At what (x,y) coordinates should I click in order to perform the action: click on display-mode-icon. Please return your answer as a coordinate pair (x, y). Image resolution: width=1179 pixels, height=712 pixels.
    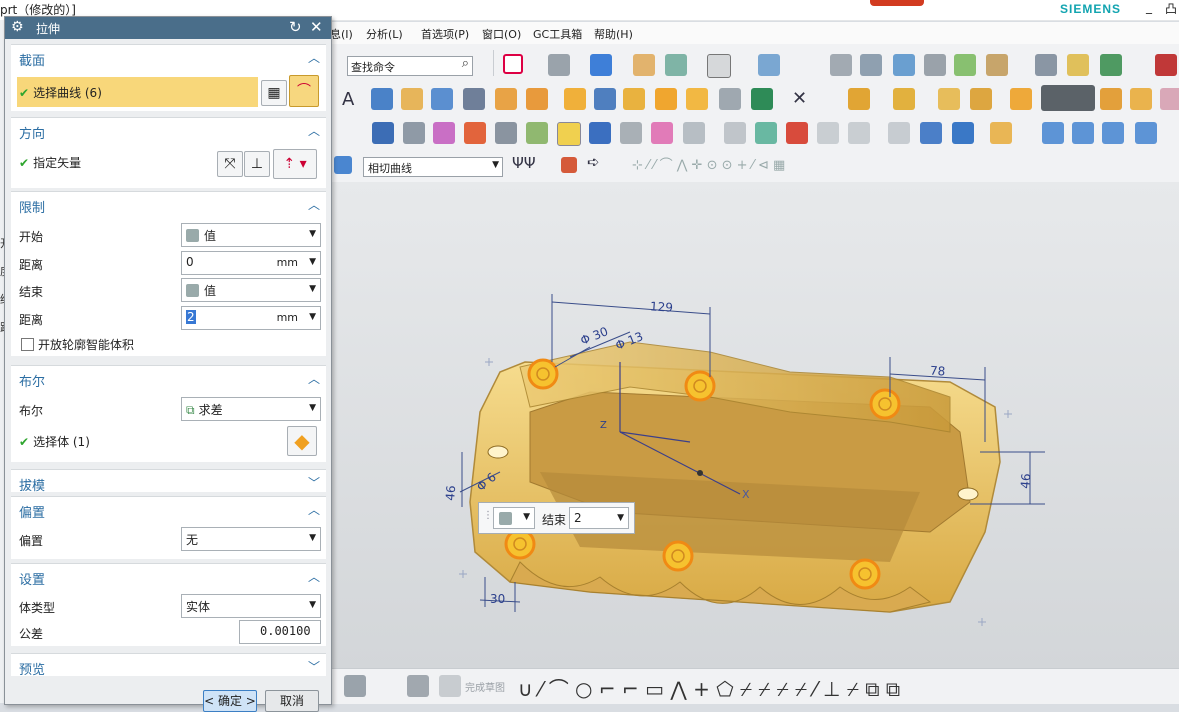
    Looking at the image, I should click on (601, 65).